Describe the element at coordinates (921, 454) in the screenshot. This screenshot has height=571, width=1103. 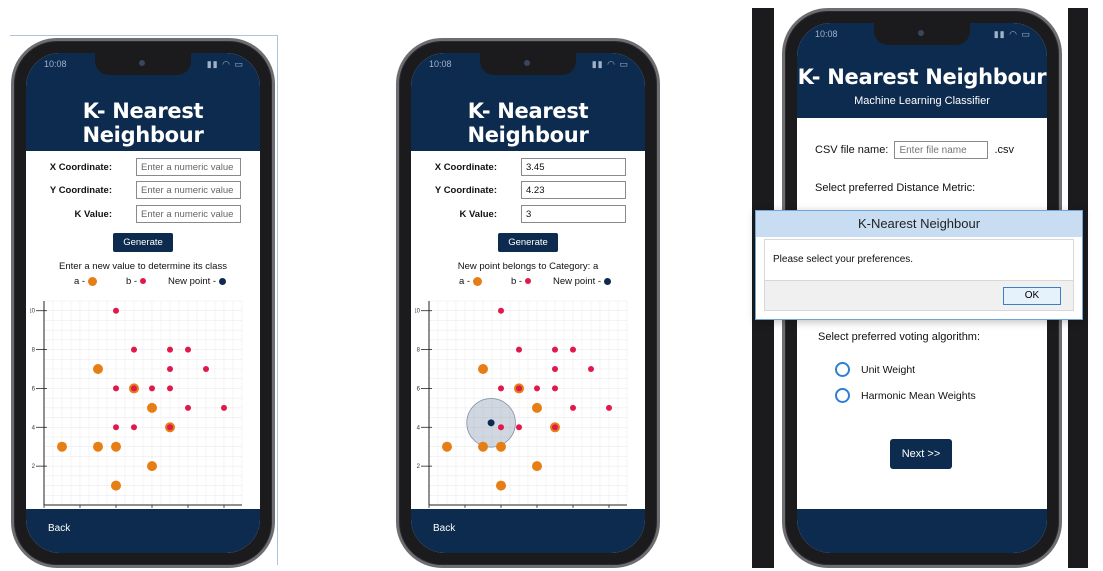
I see `next-button: Next >>` at that location.